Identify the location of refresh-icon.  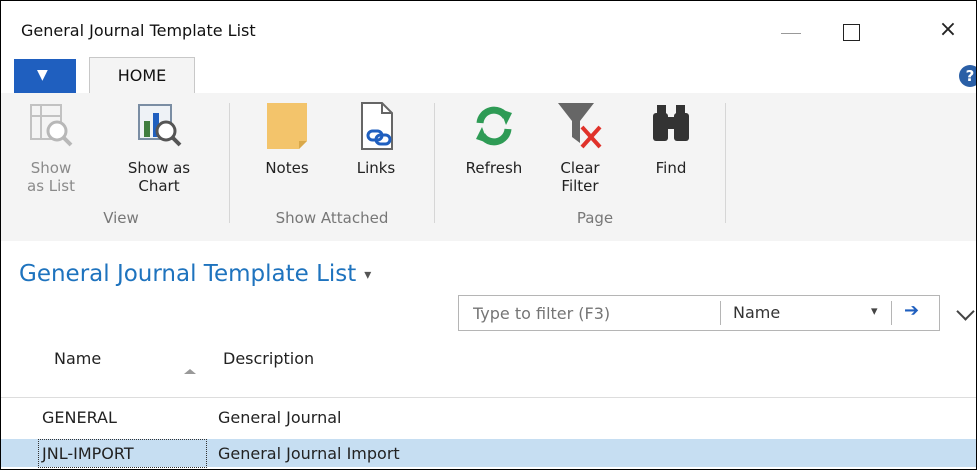
(494, 126).